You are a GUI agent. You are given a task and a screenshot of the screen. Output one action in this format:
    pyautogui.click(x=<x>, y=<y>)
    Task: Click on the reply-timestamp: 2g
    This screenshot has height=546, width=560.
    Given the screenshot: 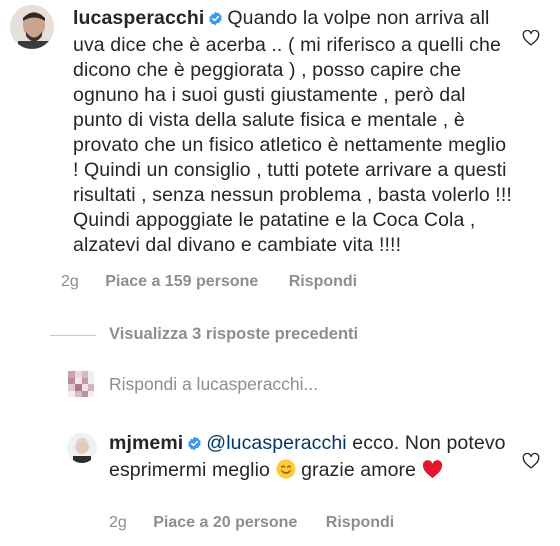 What is the action you would take?
    pyautogui.click(x=118, y=522)
    